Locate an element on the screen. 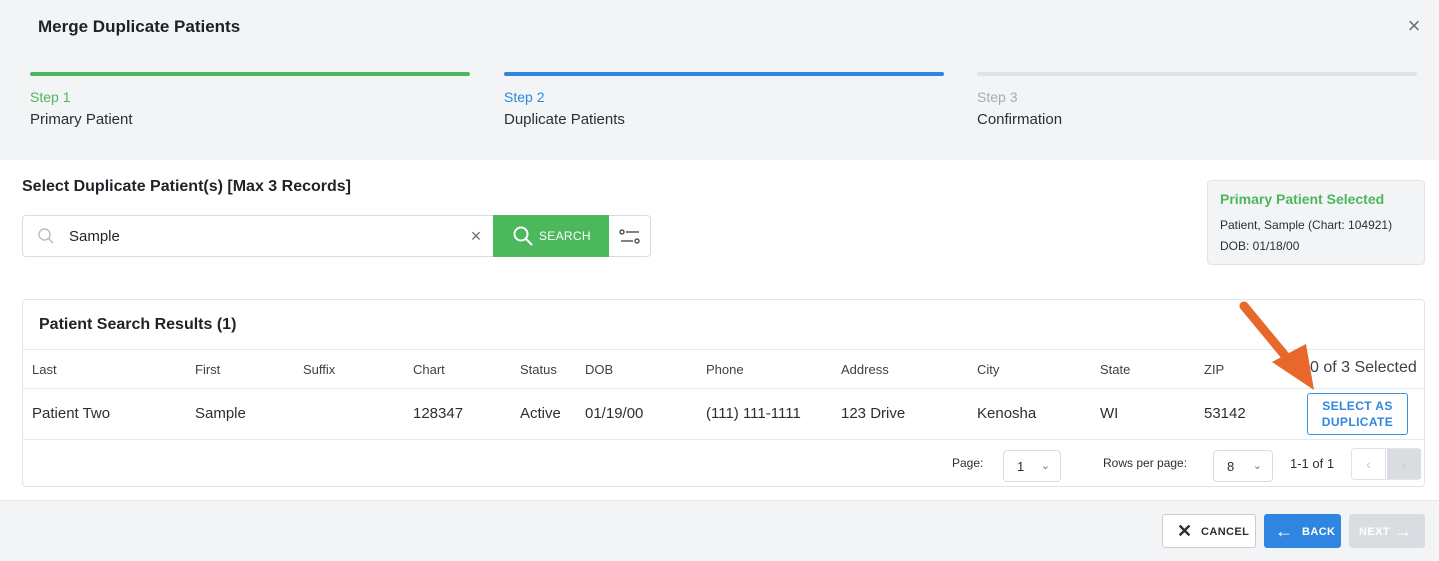 The image size is (1439, 561). step-1: Step 1 Primary Patient is located at coordinates (250, 100).